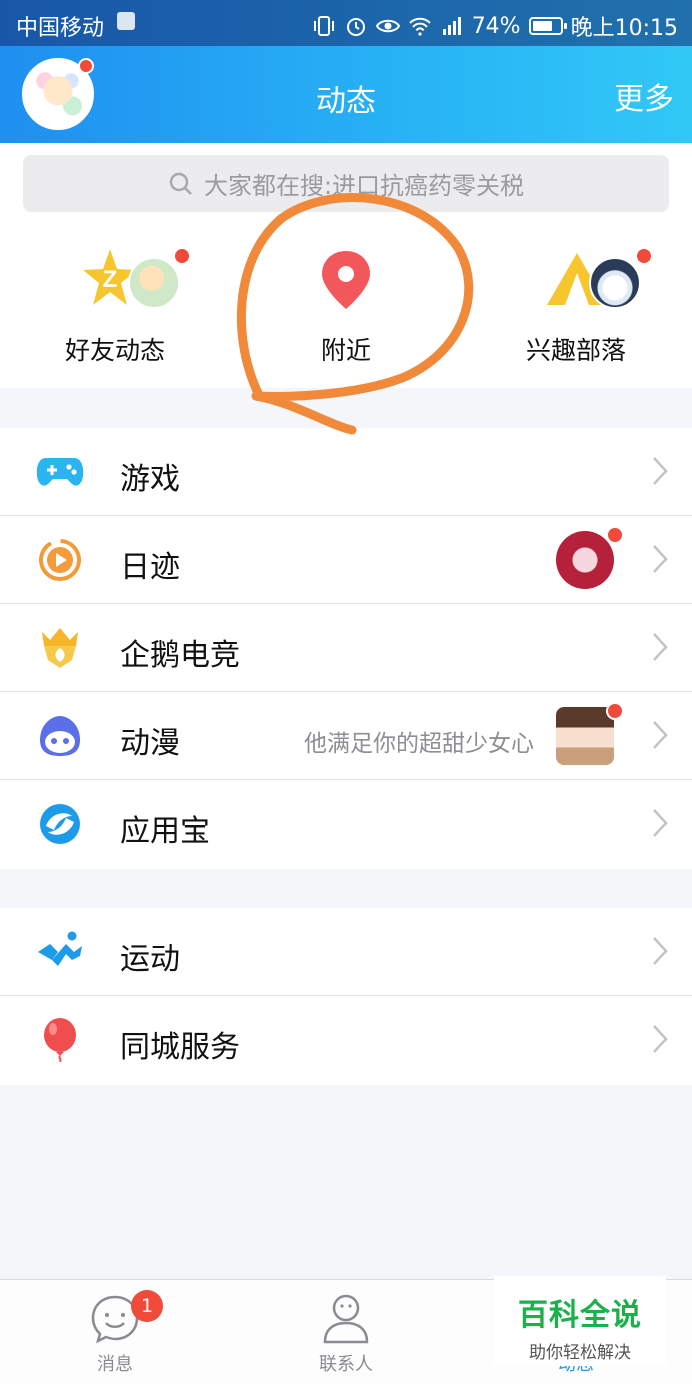  I want to click on clock: 晚上10:15, so click(624, 28).